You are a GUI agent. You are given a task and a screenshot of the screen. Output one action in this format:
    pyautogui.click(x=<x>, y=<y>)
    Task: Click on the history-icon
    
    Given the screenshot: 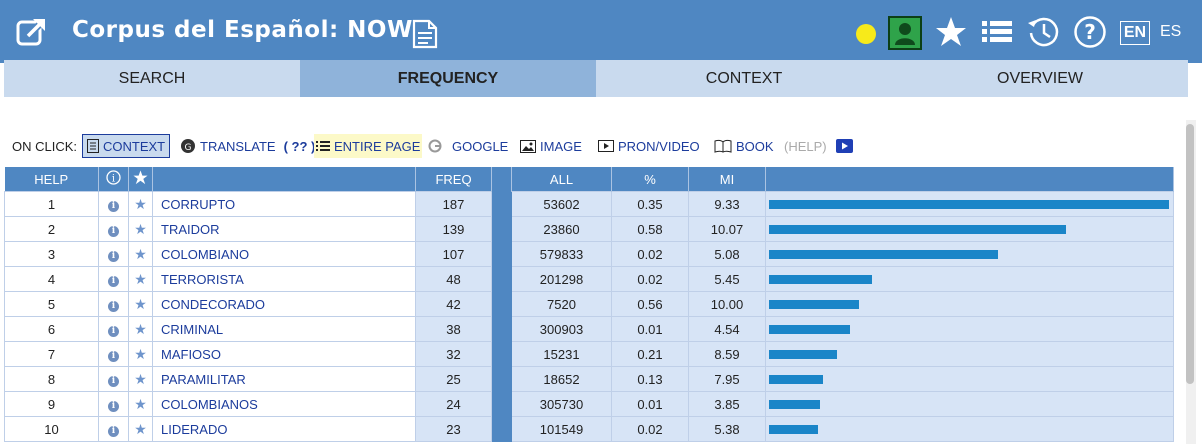 What is the action you would take?
    pyautogui.click(x=1044, y=32)
    